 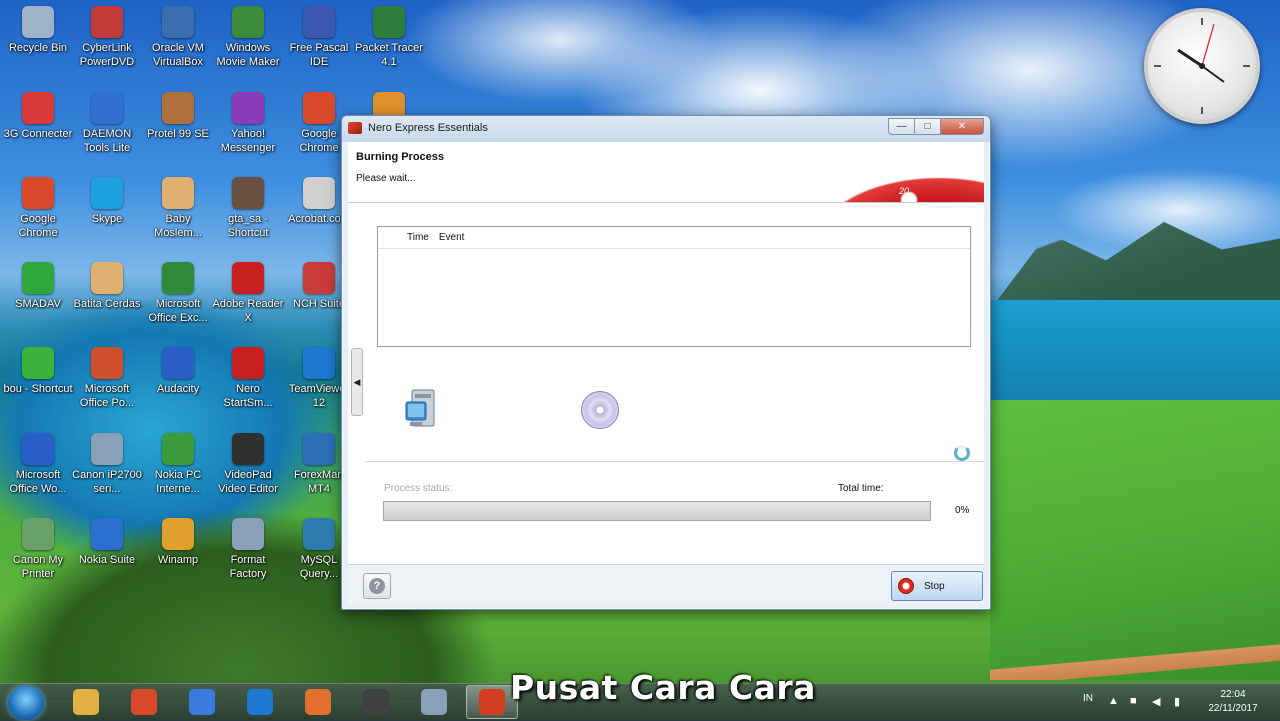 What do you see at coordinates (1113, 701) in the screenshot?
I see `show-hidden-icons-icon: ▲` at bounding box center [1113, 701].